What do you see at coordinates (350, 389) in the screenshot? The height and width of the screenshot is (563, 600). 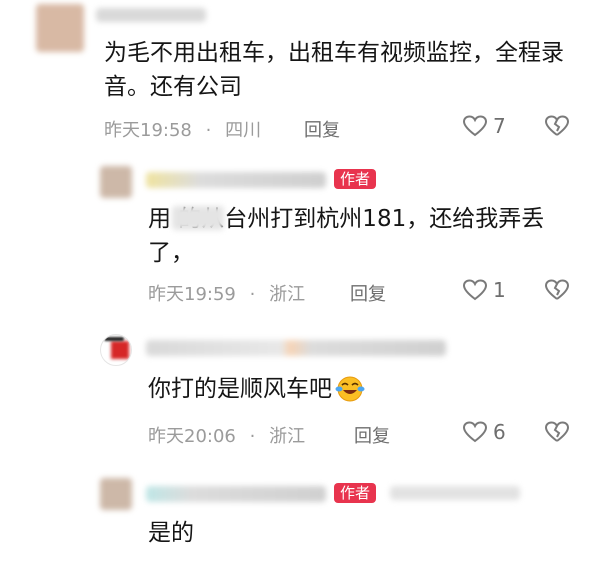 I see `laughing-tears-emoji` at bounding box center [350, 389].